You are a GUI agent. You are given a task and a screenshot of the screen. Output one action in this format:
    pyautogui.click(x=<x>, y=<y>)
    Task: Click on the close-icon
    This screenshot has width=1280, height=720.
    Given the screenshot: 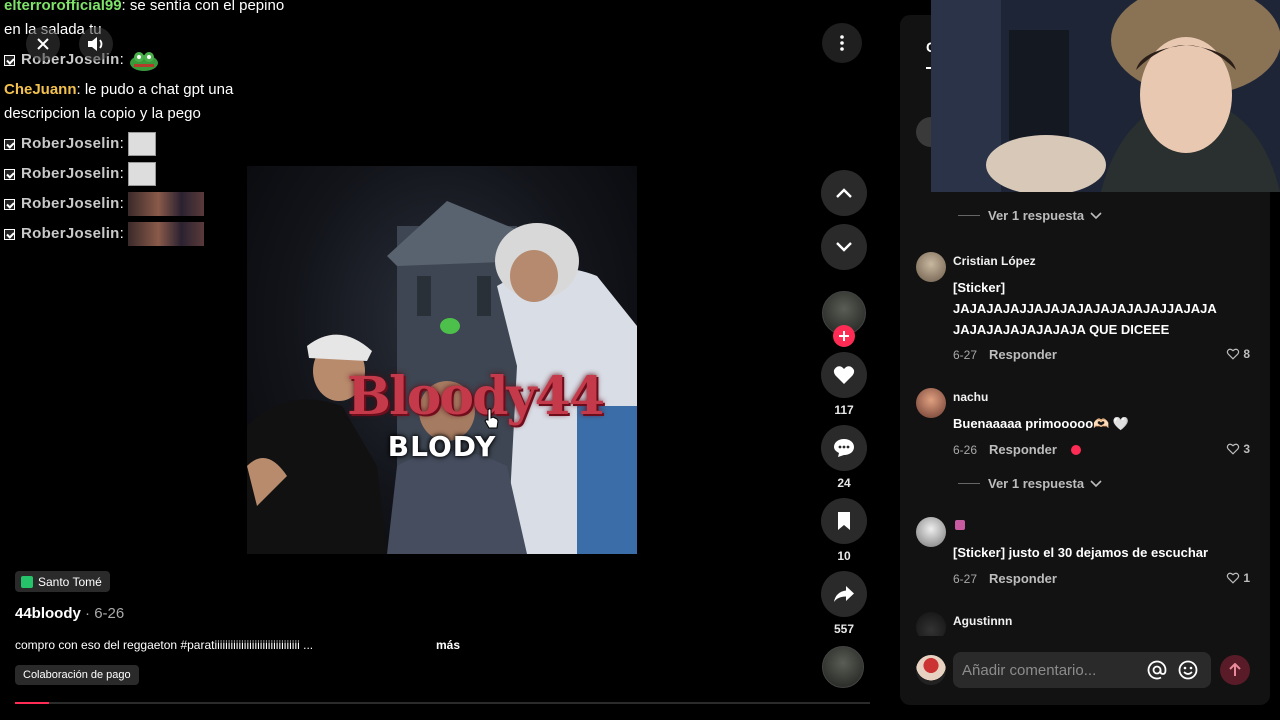 What is the action you would take?
    pyautogui.click(x=43, y=44)
    